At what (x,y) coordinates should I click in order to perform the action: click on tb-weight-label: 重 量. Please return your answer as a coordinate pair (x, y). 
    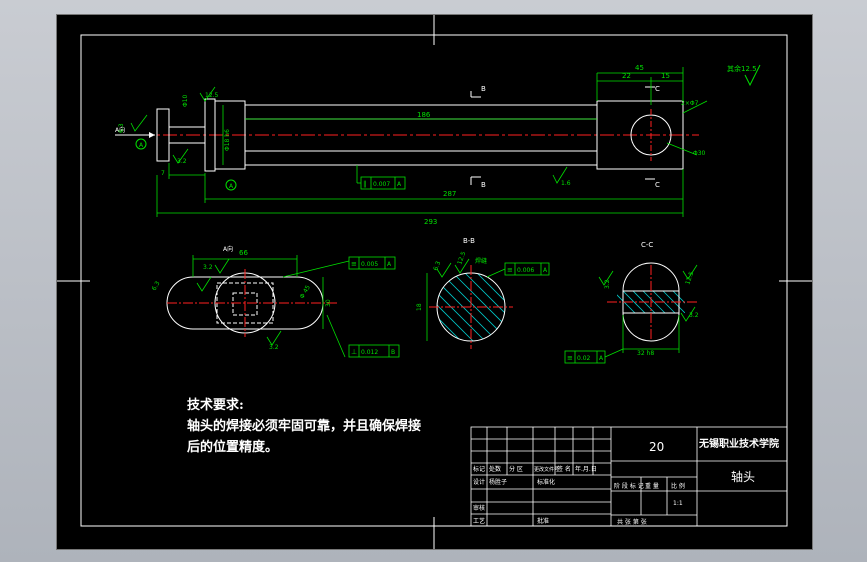
    Looking at the image, I should click on (652, 486).